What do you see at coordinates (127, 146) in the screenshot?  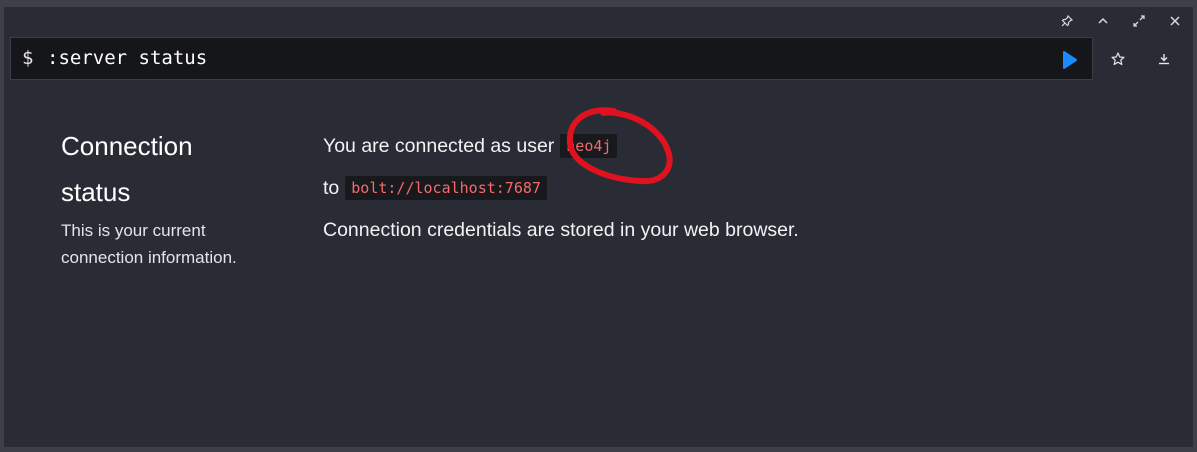 I see `section-title-line1: Connection` at bounding box center [127, 146].